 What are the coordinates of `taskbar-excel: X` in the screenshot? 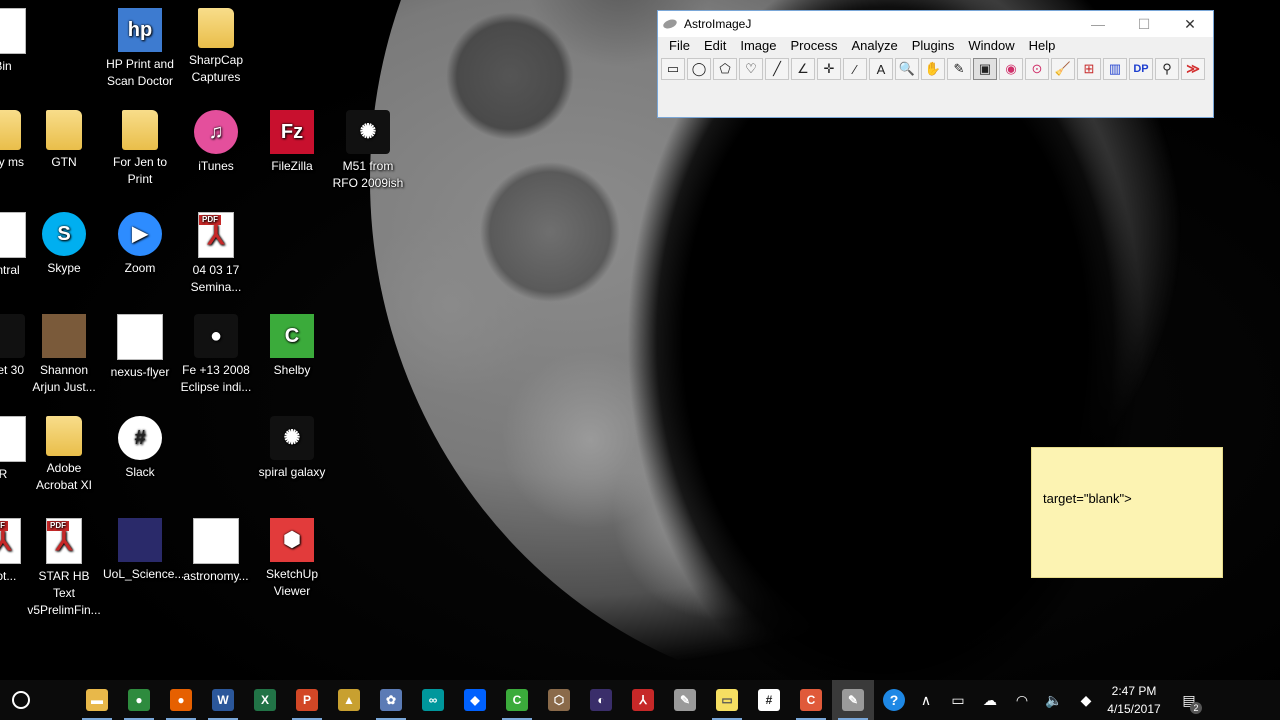 It's located at (265, 700).